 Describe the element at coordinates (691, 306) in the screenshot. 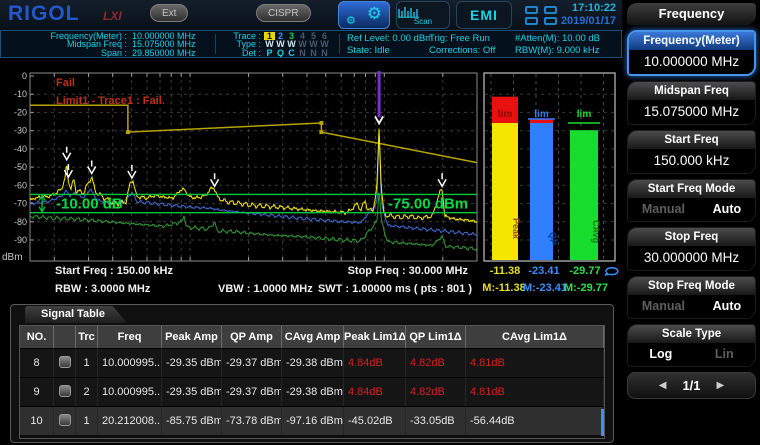

I see `sidebar-item-toggle: Manual Auto` at that location.